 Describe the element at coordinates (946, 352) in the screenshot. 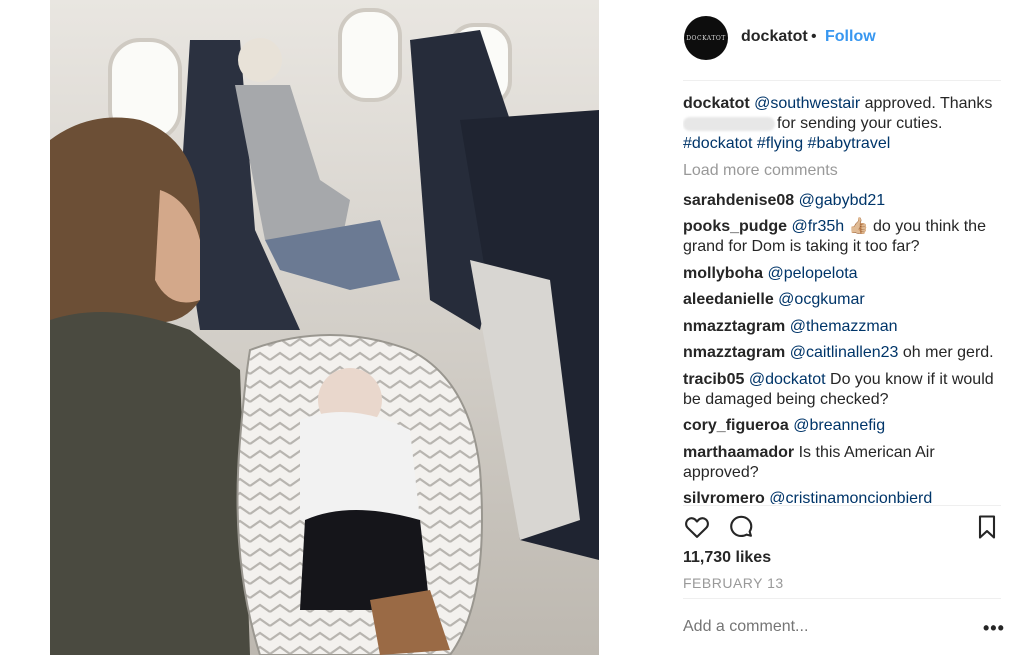

I see `comment-text: oh mer gerd.` at that location.